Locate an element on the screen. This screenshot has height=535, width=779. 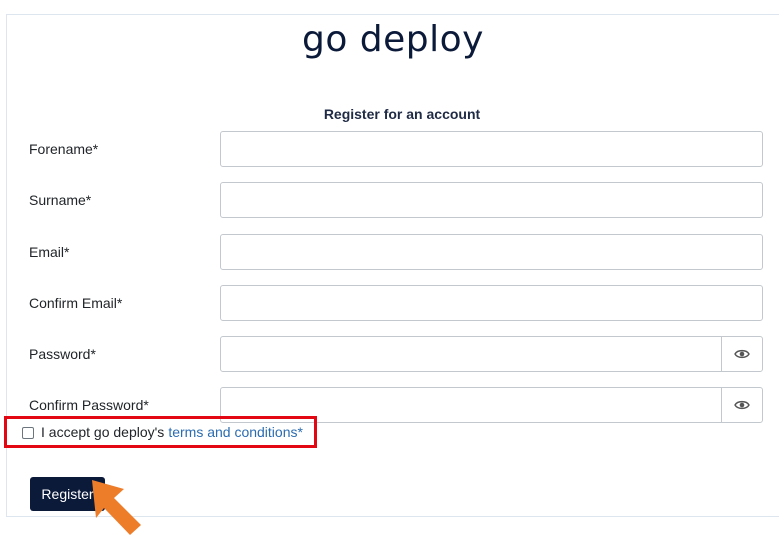
arrow-pointer-icon is located at coordinates (116, 507).